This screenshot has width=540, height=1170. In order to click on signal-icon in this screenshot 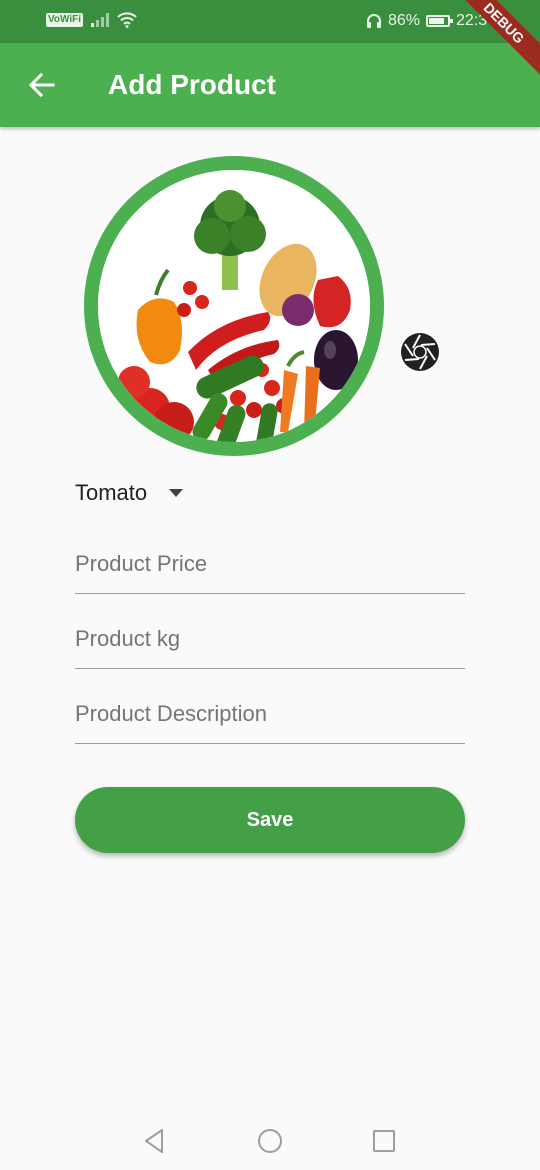, I will do `click(100, 20)`.